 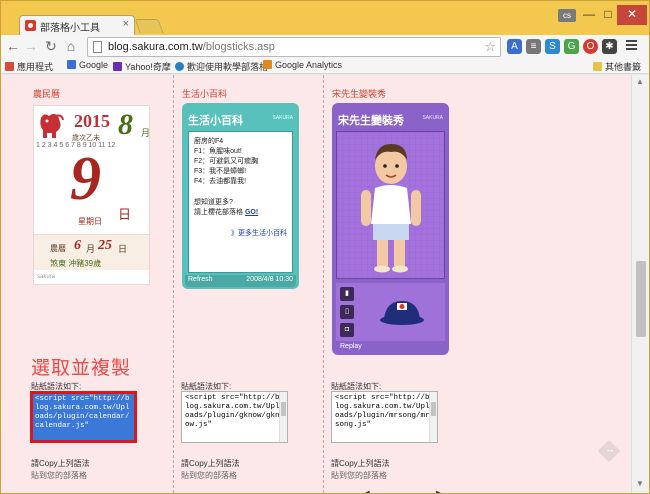 What do you see at coordinates (347, 330) in the screenshot?
I see `hat-category-icon: ◘` at bounding box center [347, 330].